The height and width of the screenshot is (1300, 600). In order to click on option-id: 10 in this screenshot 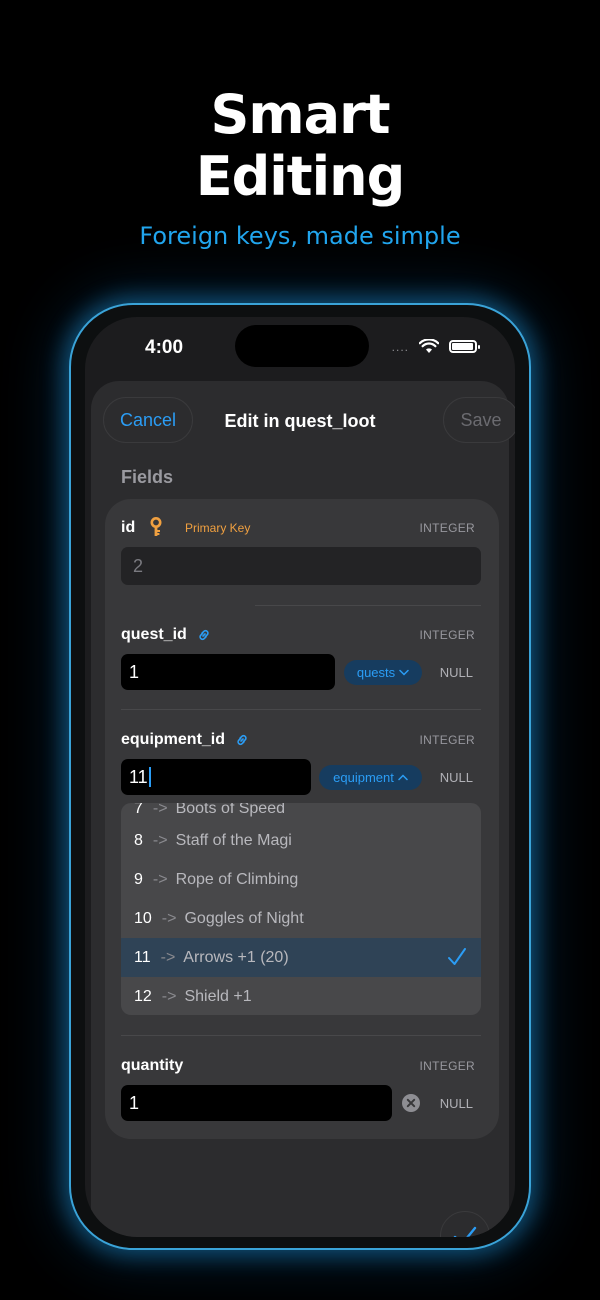, I will do `click(143, 918)`.